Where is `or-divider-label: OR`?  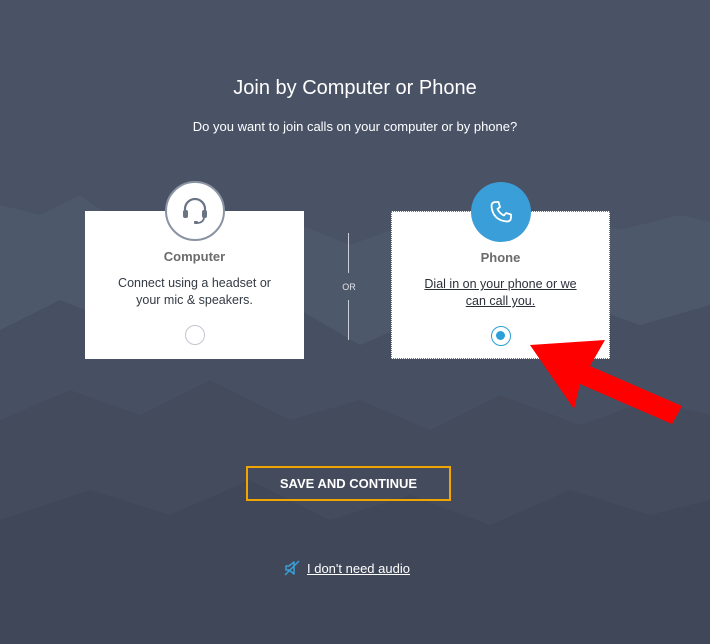 or-divider-label: OR is located at coordinates (349, 287).